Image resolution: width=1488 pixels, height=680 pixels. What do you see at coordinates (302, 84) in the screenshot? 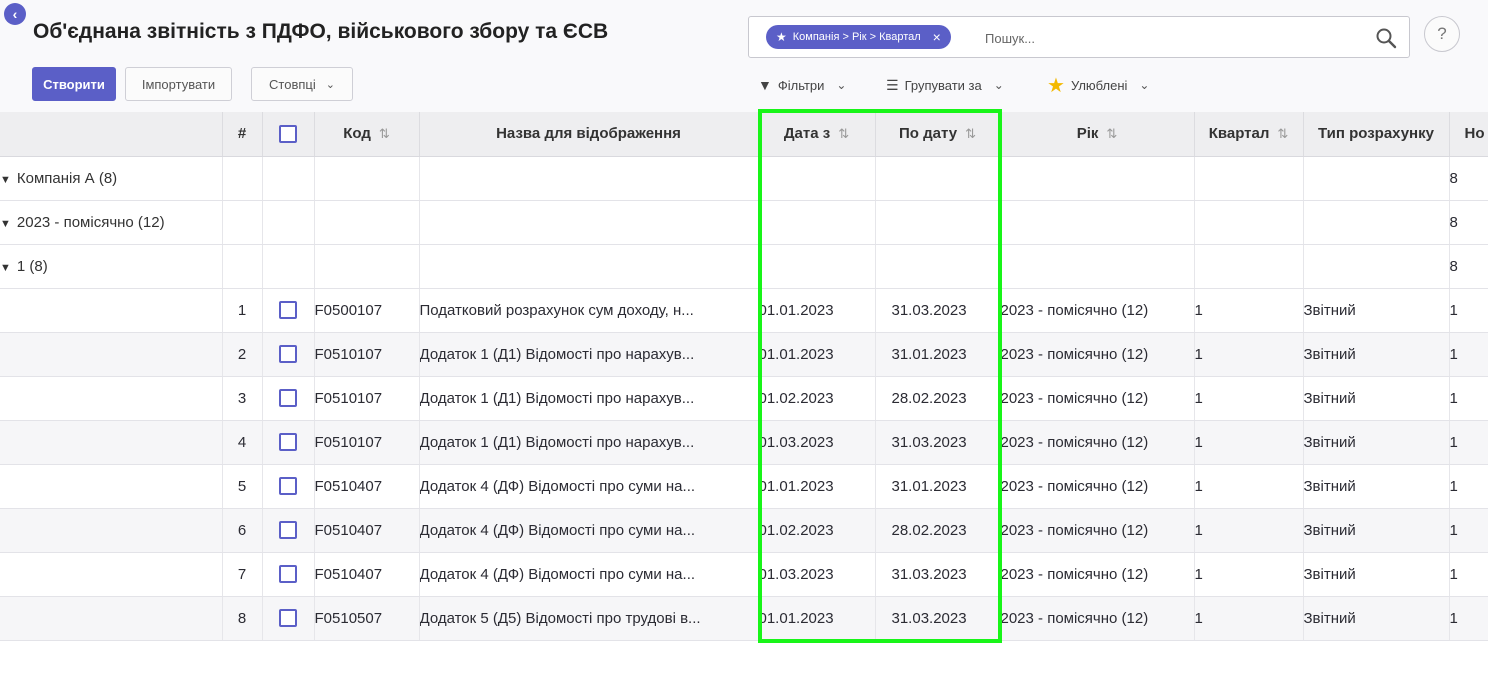
I see `columns-dropdown: Стовпці ⌄` at bounding box center [302, 84].